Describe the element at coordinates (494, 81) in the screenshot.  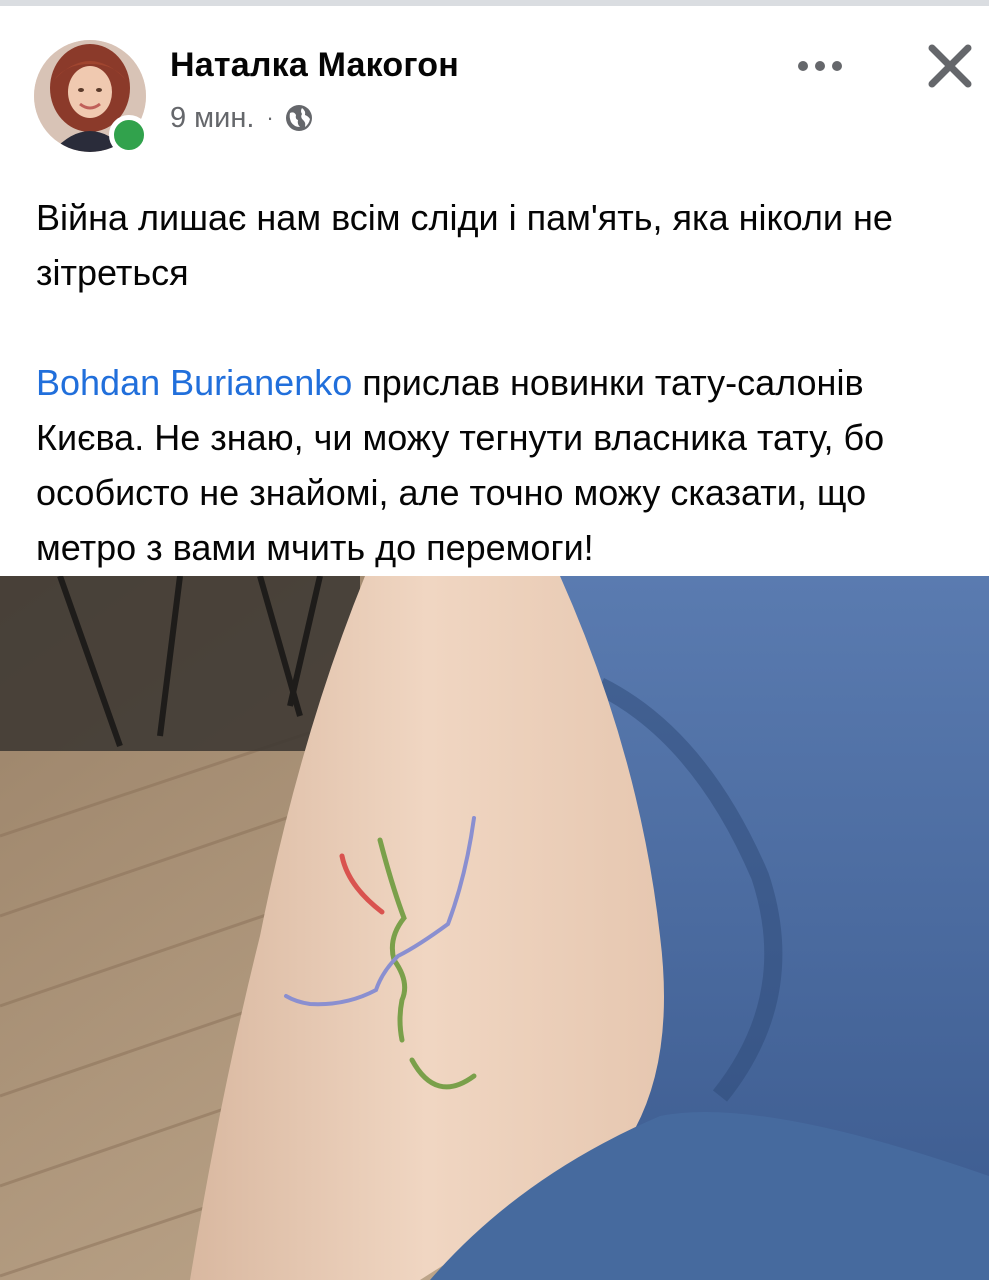
I see `post-header: Наталка Макогон 9 мин. ·` at that location.